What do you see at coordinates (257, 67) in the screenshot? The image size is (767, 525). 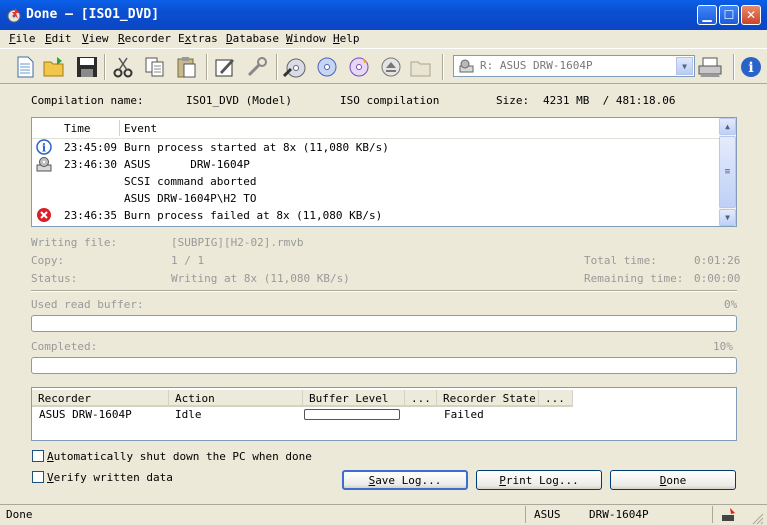 I see `tools-icon` at bounding box center [257, 67].